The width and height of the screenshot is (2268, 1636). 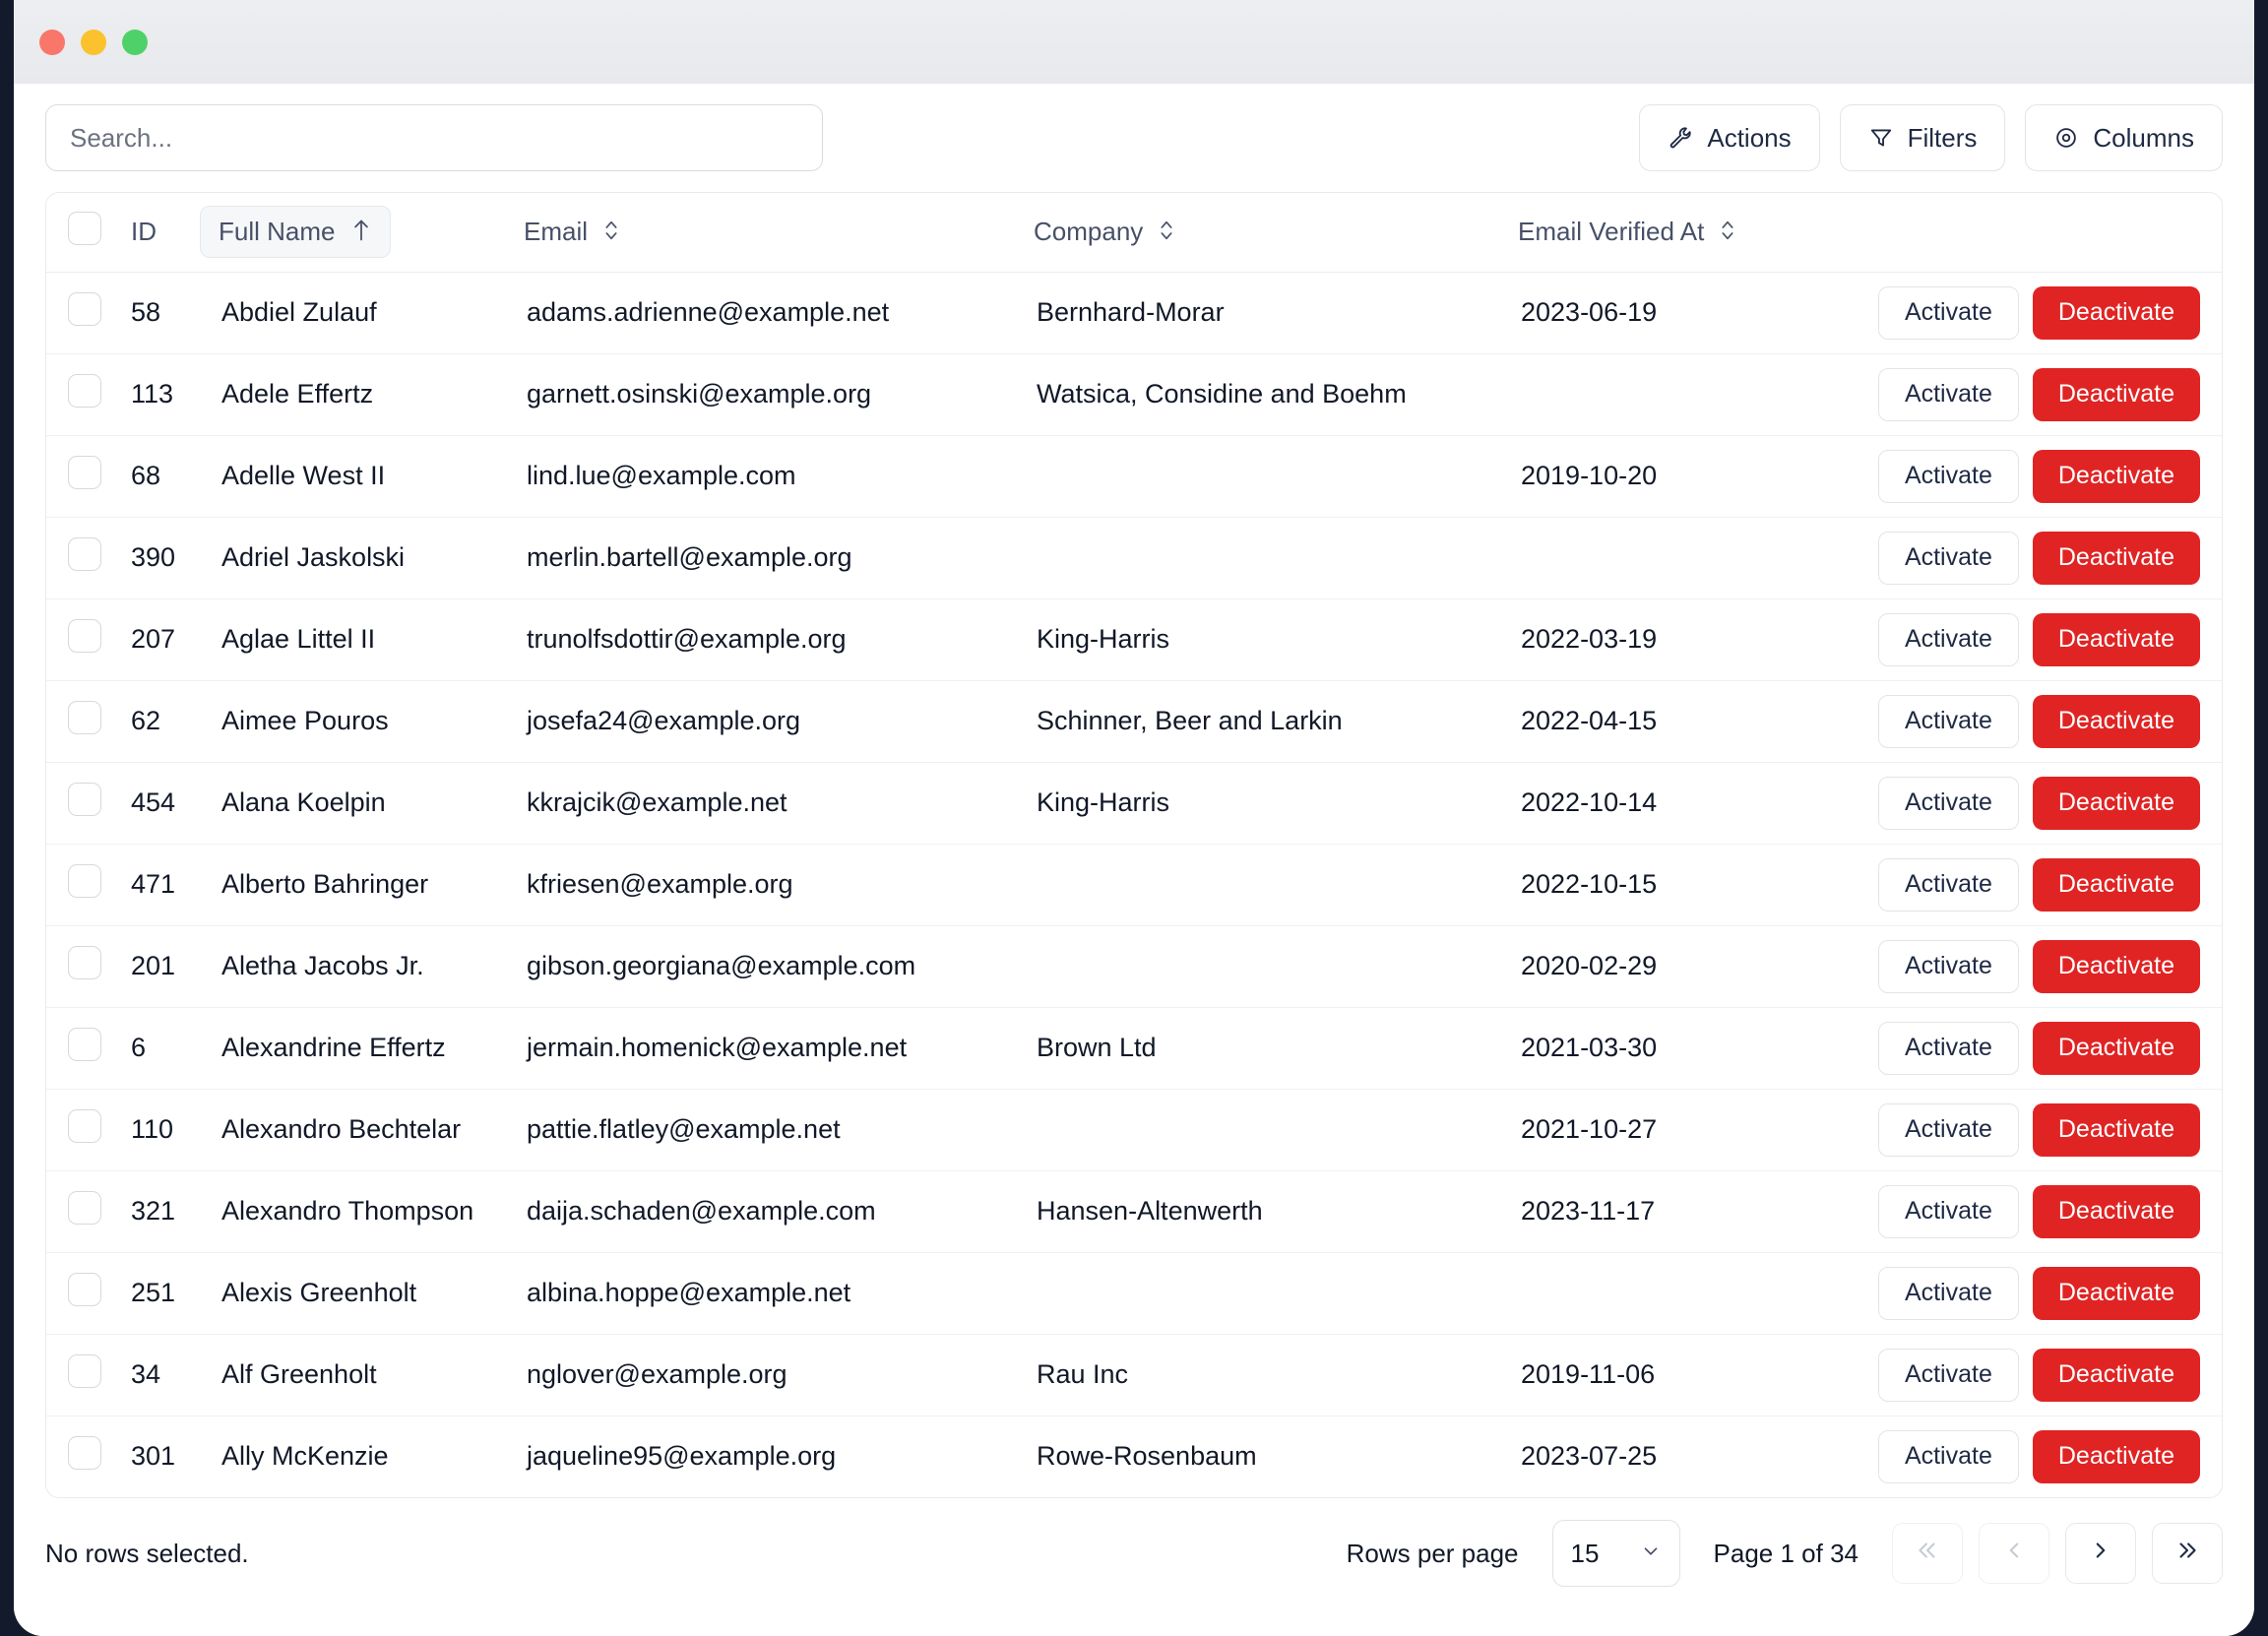 What do you see at coordinates (434, 138) in the screenshot?
I see `search-input` at bounding box center [434, 138].